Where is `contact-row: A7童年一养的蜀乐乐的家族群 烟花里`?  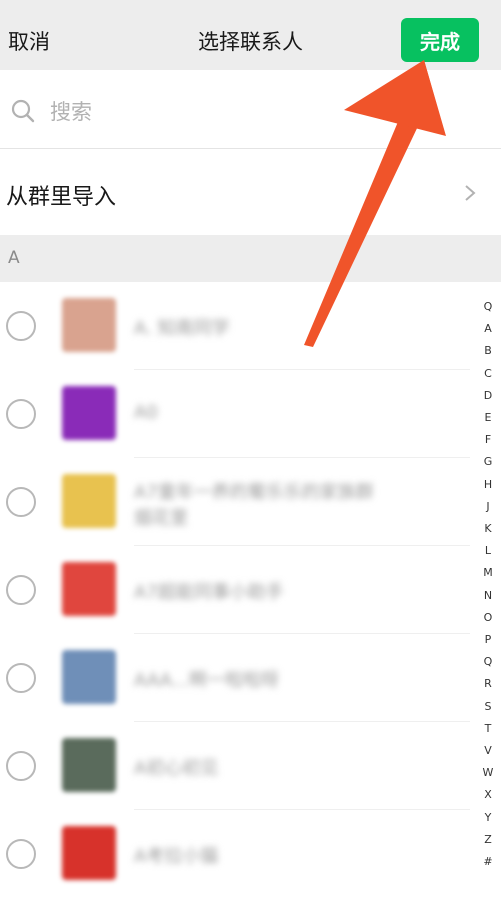
contact-row: A7童年一养的蜀乐乐的家族群 烟花里 is located at coordinates (235, 502).